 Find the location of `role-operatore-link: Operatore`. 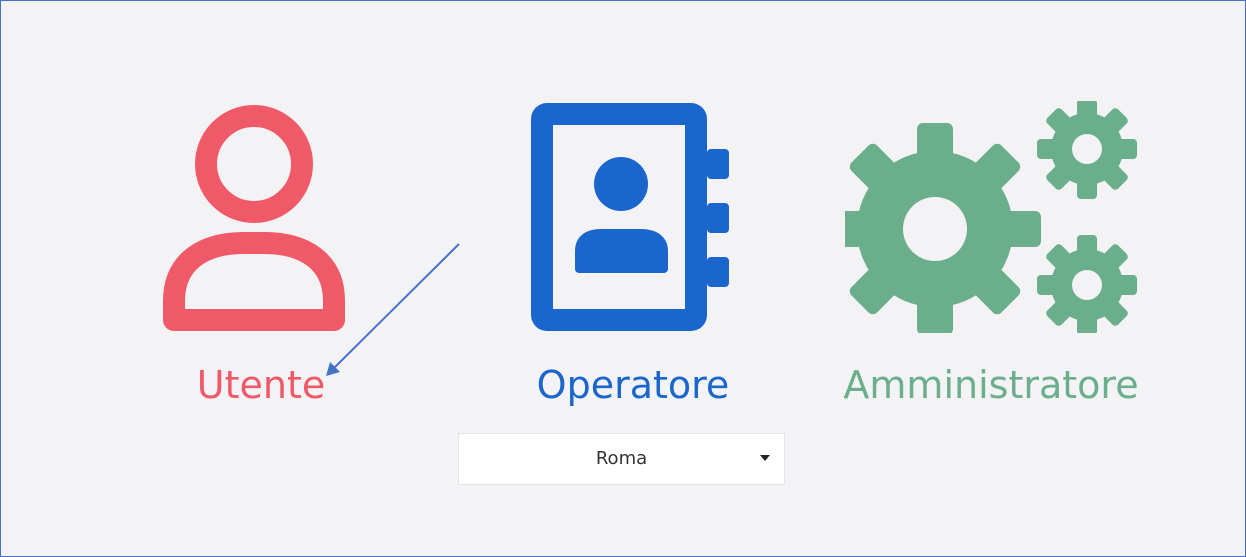

role-operatore-link: Operatore is located at coordinates (636, 261).